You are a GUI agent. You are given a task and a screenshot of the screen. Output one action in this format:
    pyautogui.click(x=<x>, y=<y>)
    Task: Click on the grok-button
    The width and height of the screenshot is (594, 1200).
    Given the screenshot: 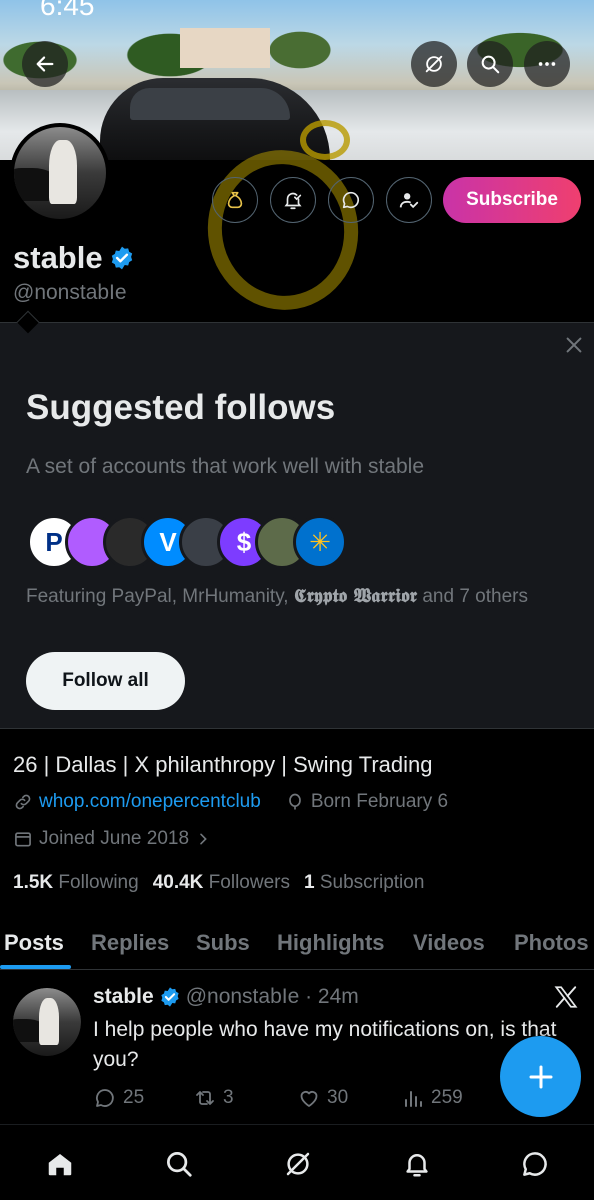 What is the action you would take?
    pyautogui.click(x=434, y=64)
    